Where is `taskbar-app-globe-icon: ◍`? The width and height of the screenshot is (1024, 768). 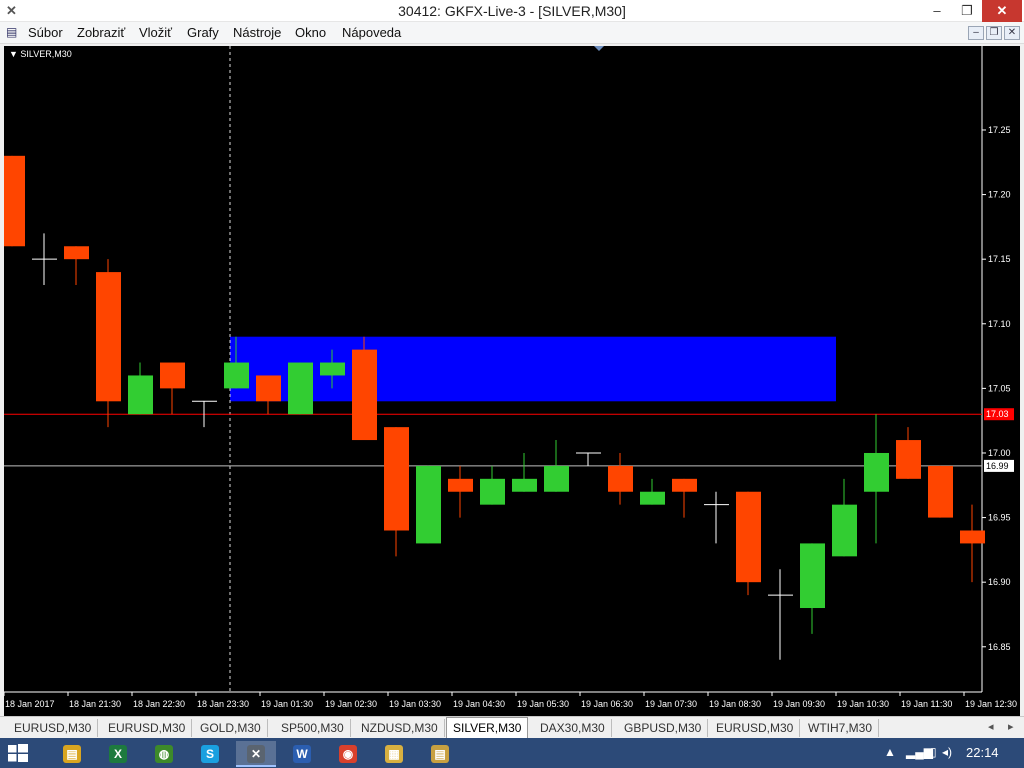 taskbar-app-globe-icon: ◍ is located at coordinates (164, 754).